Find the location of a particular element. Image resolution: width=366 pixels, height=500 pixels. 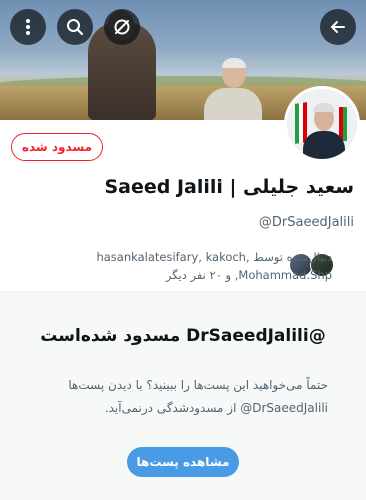

profile-avatar is located at coordinates (322, 124).